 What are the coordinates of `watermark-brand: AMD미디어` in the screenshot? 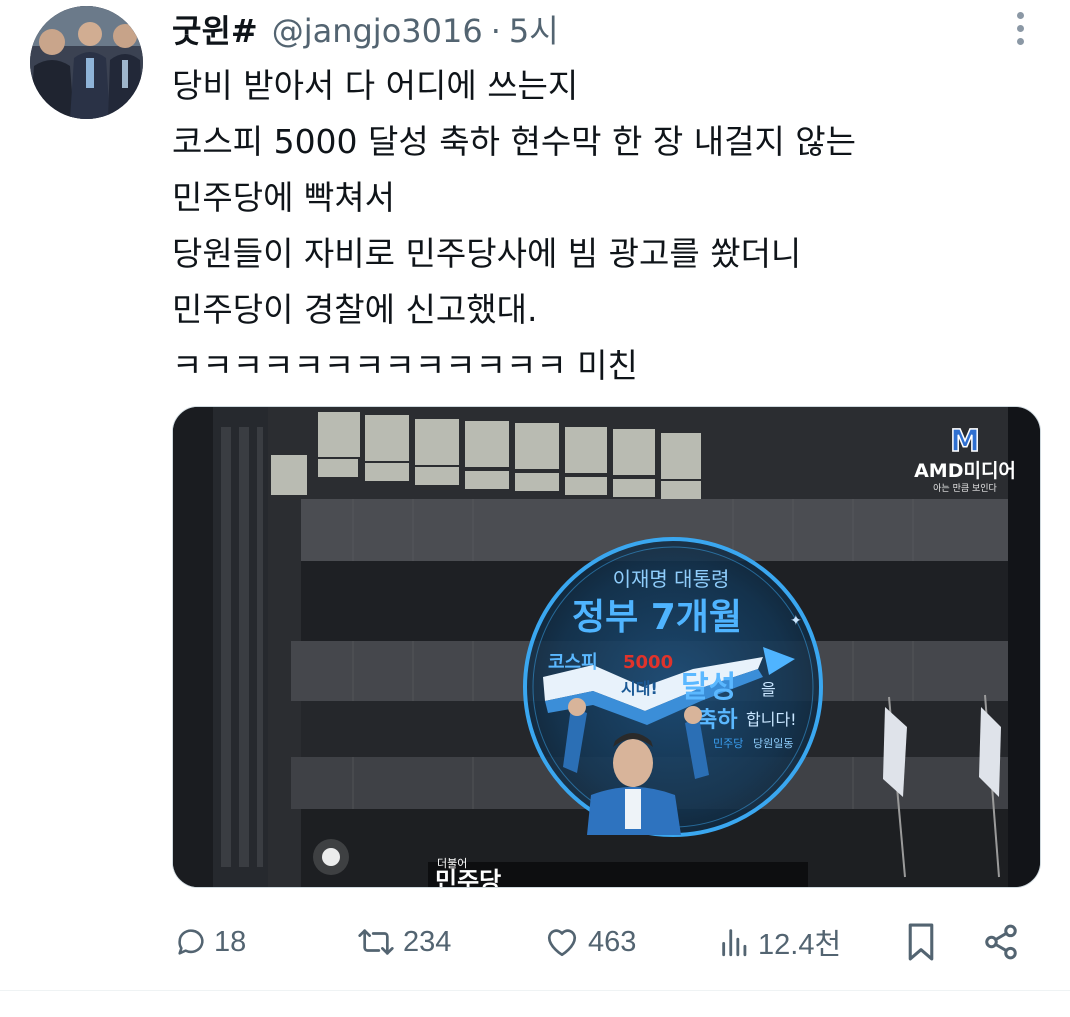 It's located at (965, 471).